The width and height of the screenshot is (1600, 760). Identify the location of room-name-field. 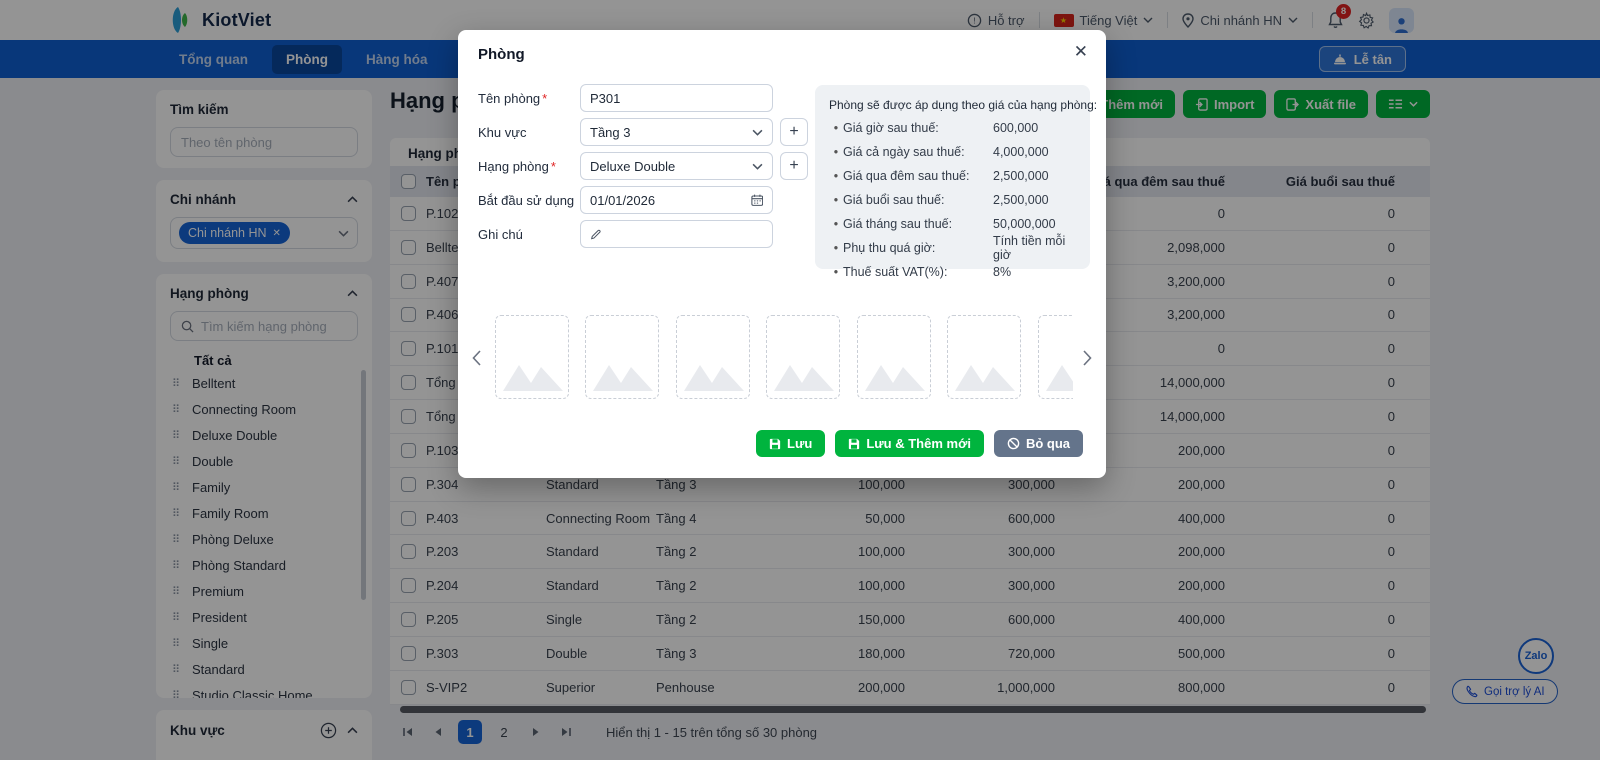
(676, 98).